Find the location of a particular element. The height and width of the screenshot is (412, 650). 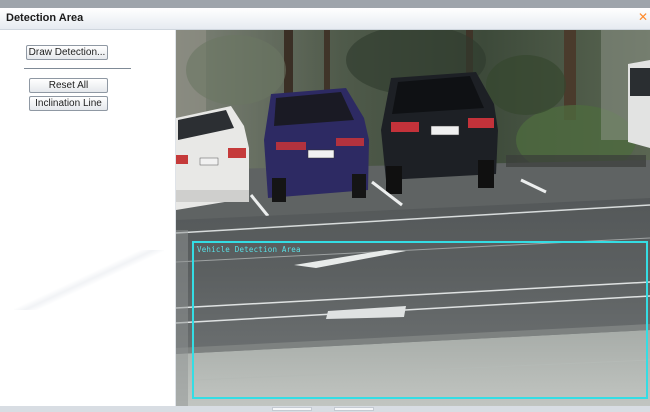

close-icon: ✕ is located at coordinates (643, 17).